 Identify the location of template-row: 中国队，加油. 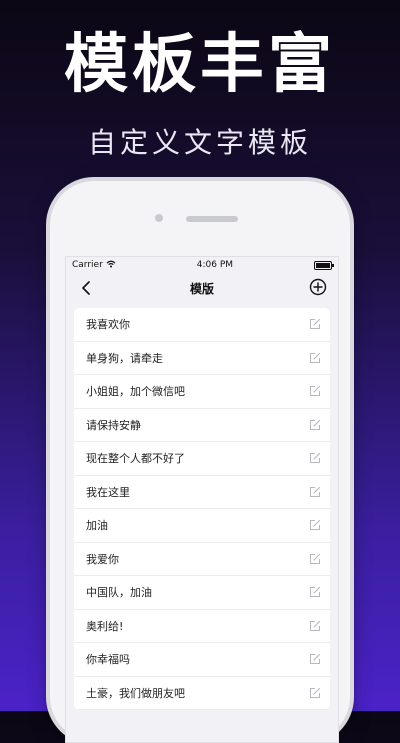
(202, 593).